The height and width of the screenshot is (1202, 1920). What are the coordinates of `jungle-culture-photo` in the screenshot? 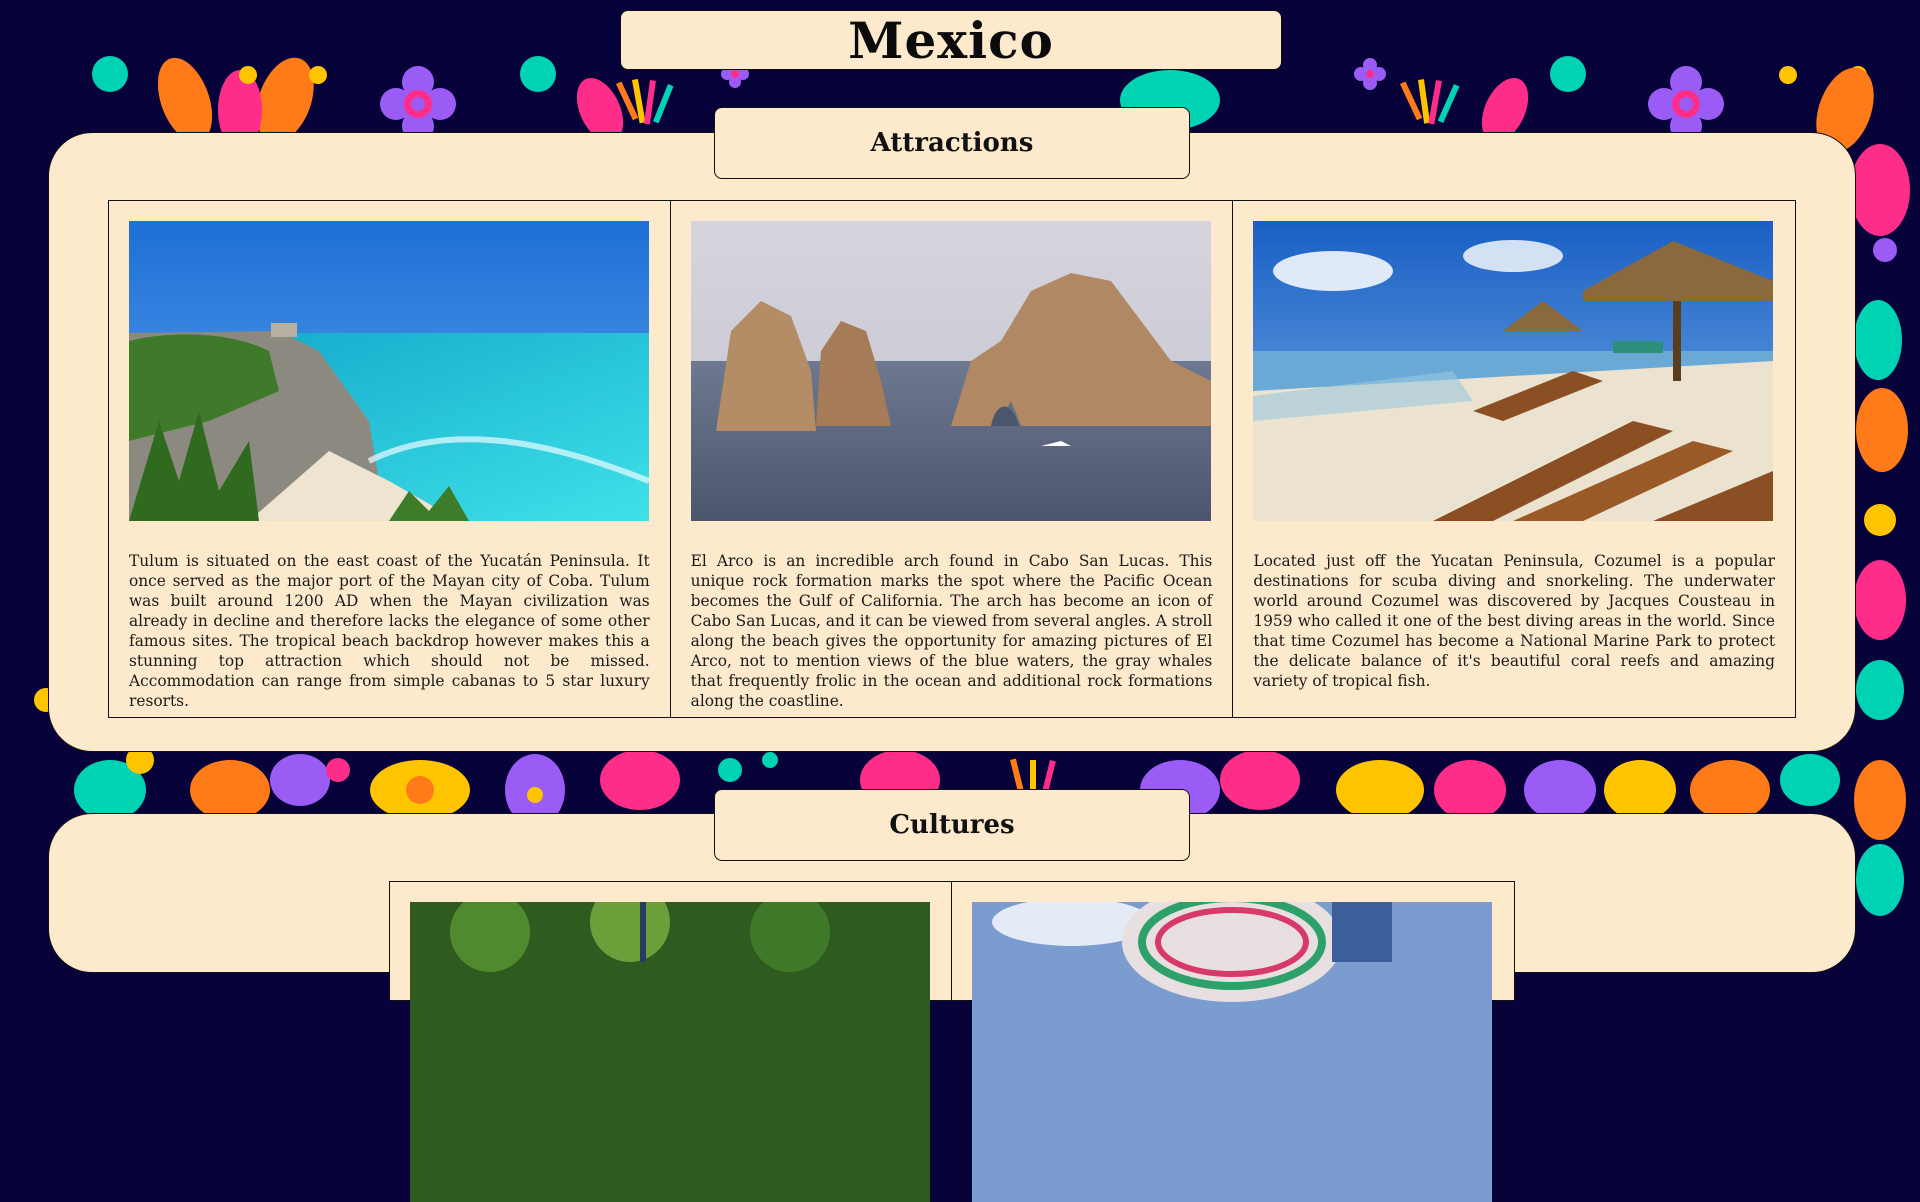 It's located at (670, 1052).